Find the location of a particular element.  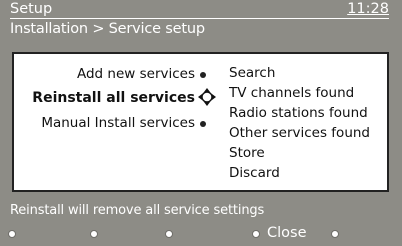

option-radio-stations-found: Radio stations found is located at coordinates (298, 113).